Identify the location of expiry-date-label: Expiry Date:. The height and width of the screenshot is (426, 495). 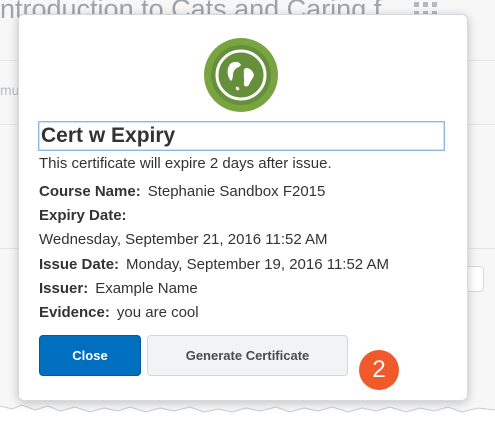
(83, 215).